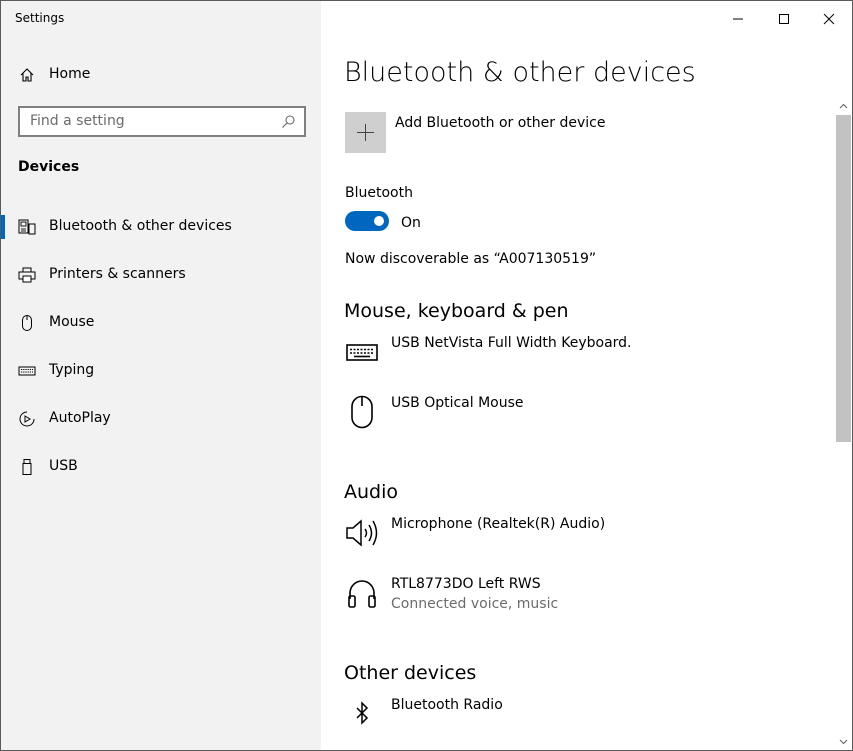  What do you see at coordinates (520, 72) in the screenshot?
I see `page-title: Bluetooth & other devices` at bounding box center [520, 72].